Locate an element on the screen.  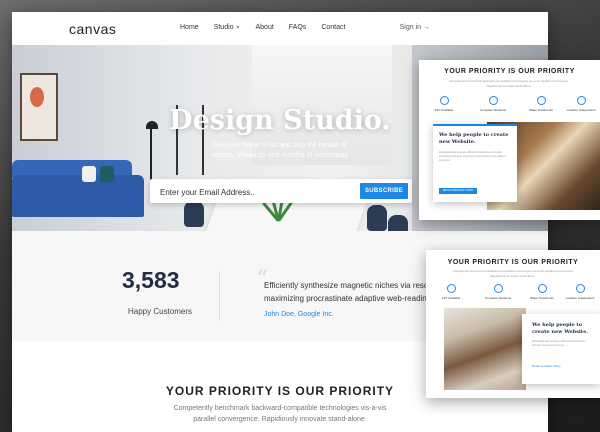
card2-chair-photo is located at coordinates (485, 349).